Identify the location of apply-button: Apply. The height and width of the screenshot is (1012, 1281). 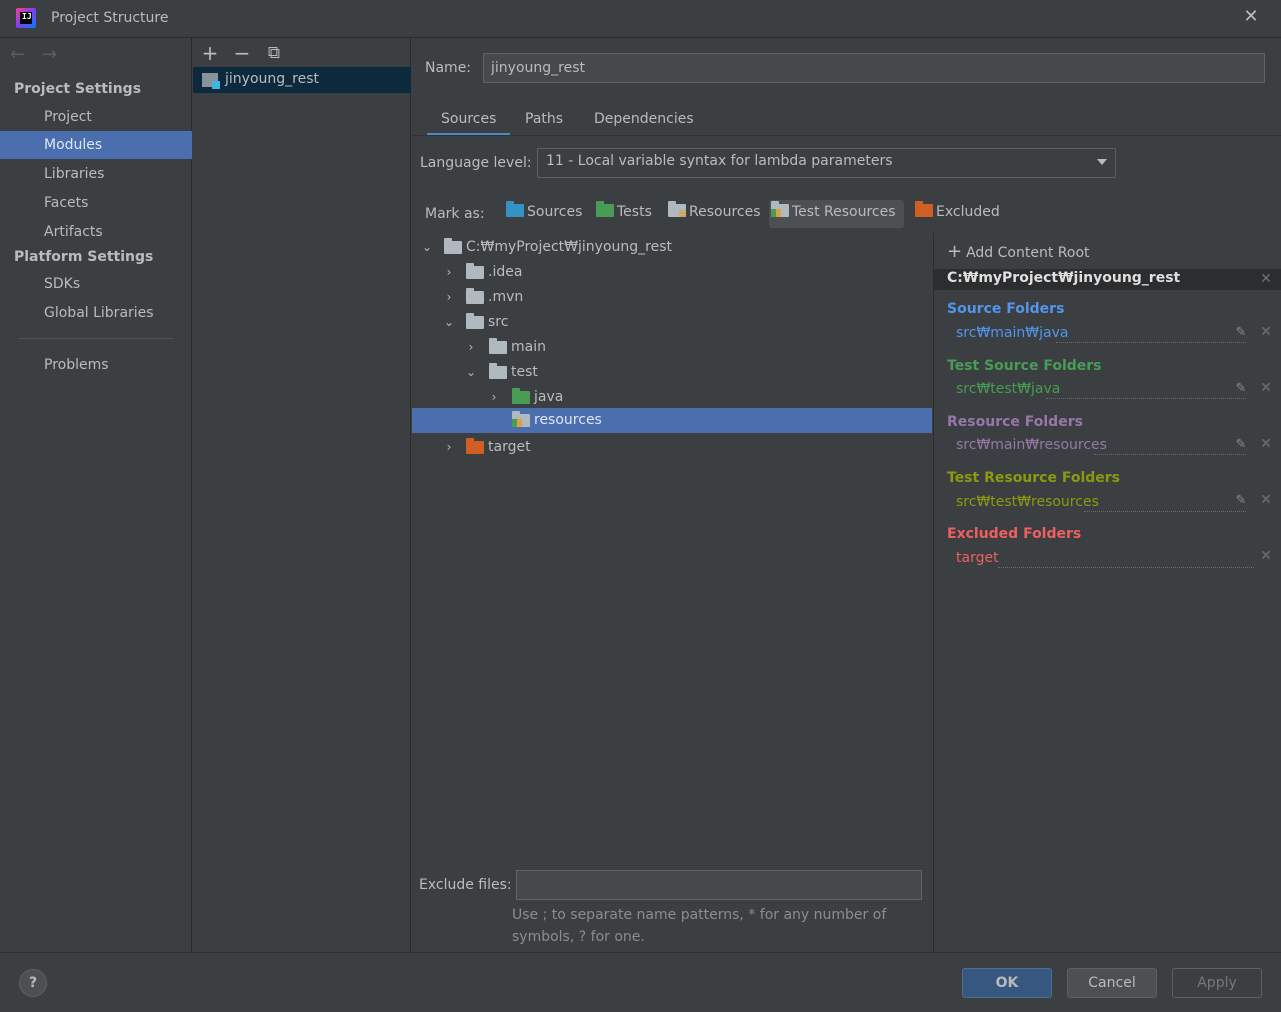
(1217, 983).